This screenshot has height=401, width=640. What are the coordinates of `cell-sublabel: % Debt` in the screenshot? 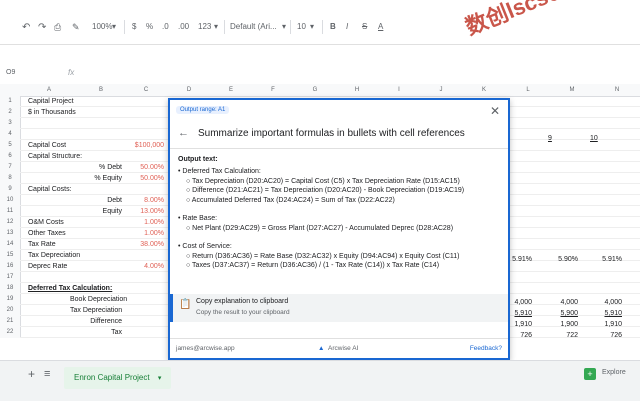 It's located at (91, 167).